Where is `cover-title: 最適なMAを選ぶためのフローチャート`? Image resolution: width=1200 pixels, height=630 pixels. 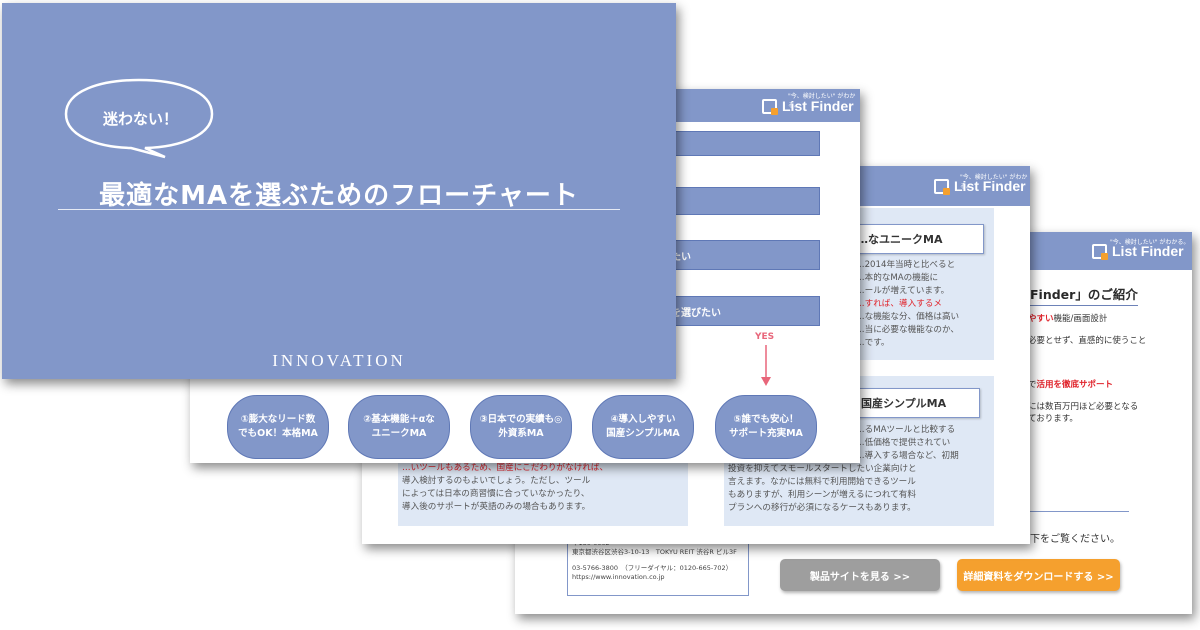 cover-title: 最適なMAを選ぶためのフローチャート is located at coordinates (339, 196).